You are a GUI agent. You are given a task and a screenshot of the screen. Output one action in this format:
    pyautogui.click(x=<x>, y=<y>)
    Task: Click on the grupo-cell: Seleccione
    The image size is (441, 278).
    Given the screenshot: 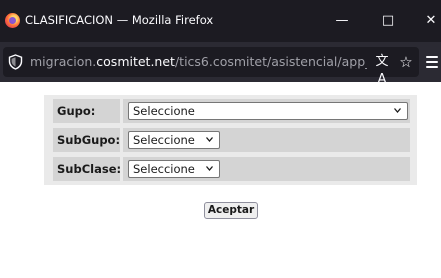 What is the action you would take?
    pyautogui.click(x=266, y=111)
    